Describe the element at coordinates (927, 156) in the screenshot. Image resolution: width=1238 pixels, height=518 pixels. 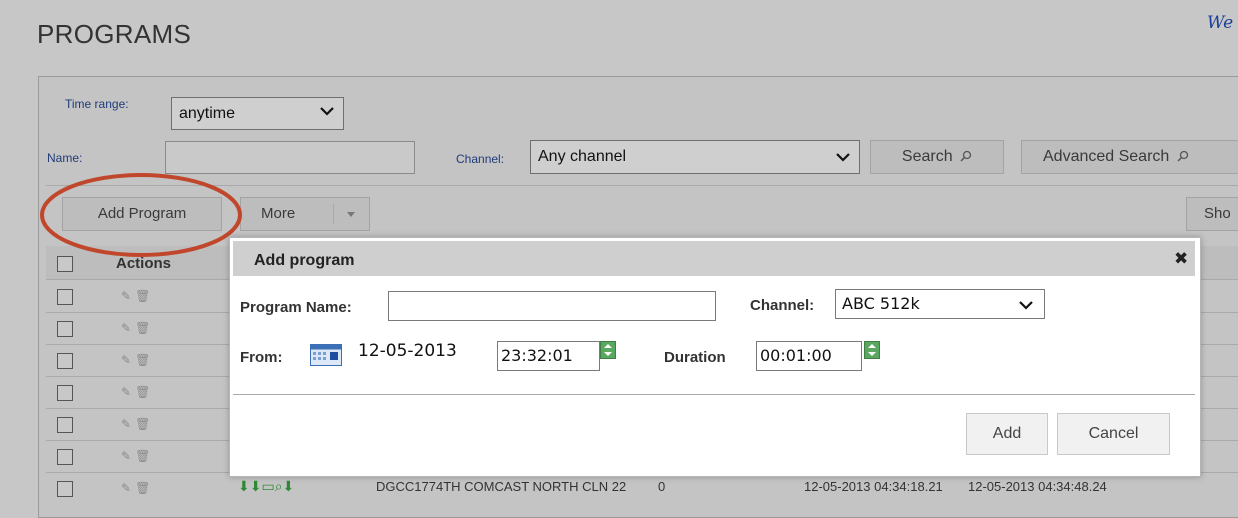
I see `search-button-label: Search` at that location.